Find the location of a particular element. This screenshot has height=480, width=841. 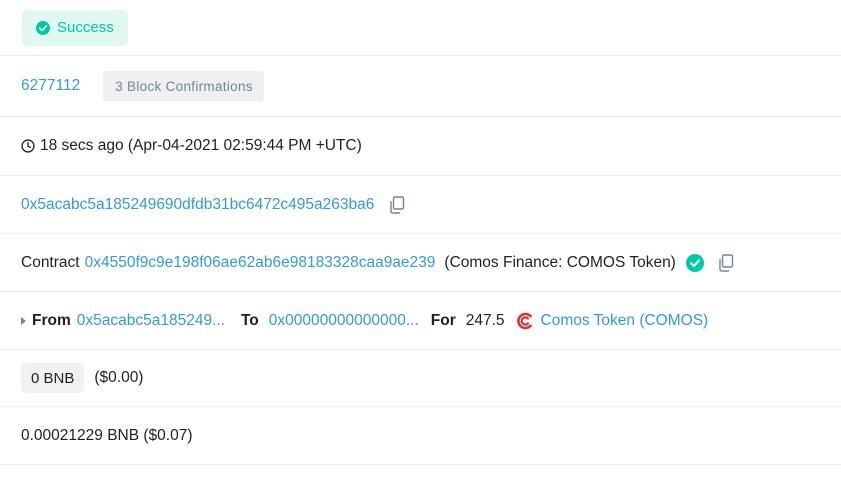

contract-prefix: Contract is located at coordinates (50, 262).